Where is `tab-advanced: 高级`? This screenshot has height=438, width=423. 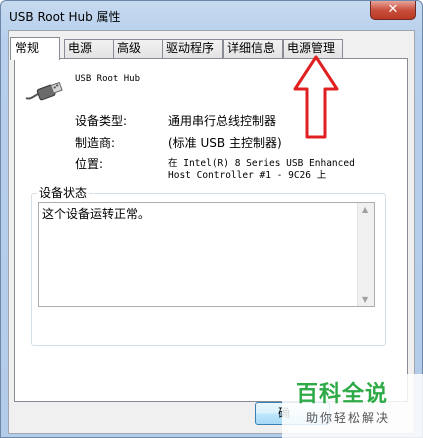 tab-advanced: 高级 is located at coordinates (138, 48).